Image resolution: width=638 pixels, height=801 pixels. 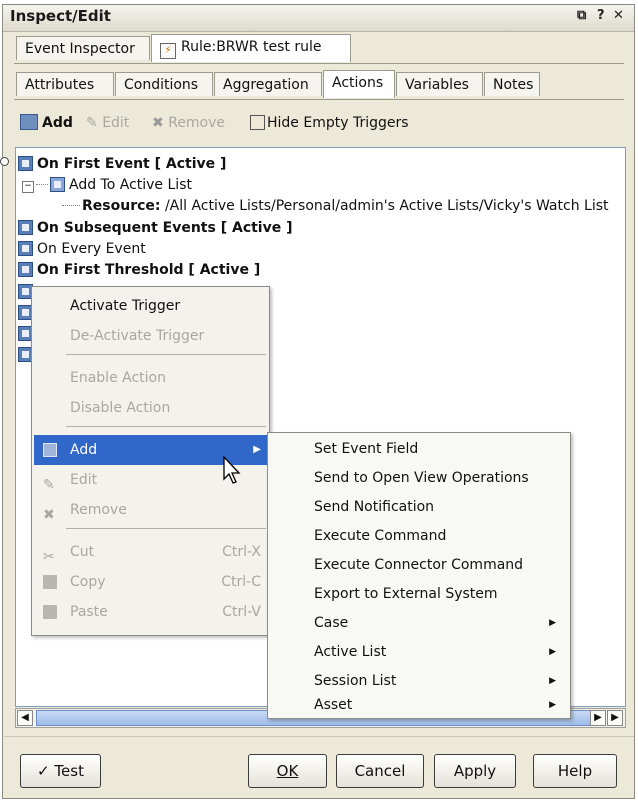 What do you see at coordinates (125, 306) in the screenshot?
I see `menu-label: Activate Trigger` at bounding box center [125, 306].